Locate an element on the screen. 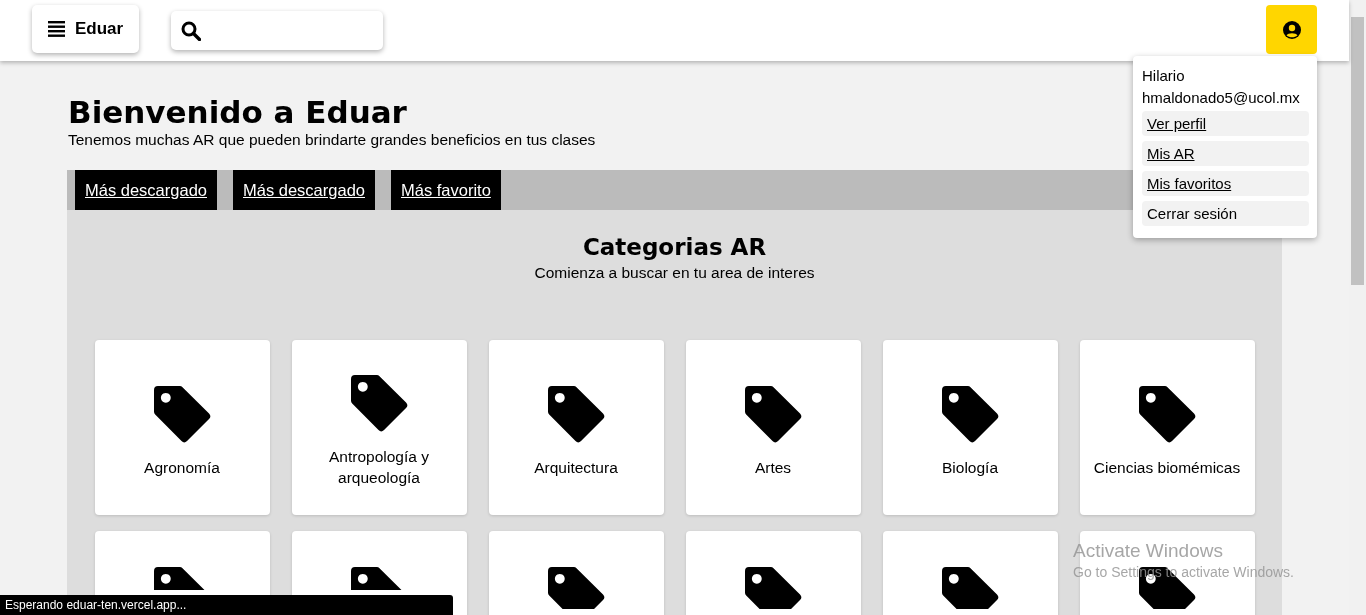  category-label: Agronomía is located at coordinates (182, 467).